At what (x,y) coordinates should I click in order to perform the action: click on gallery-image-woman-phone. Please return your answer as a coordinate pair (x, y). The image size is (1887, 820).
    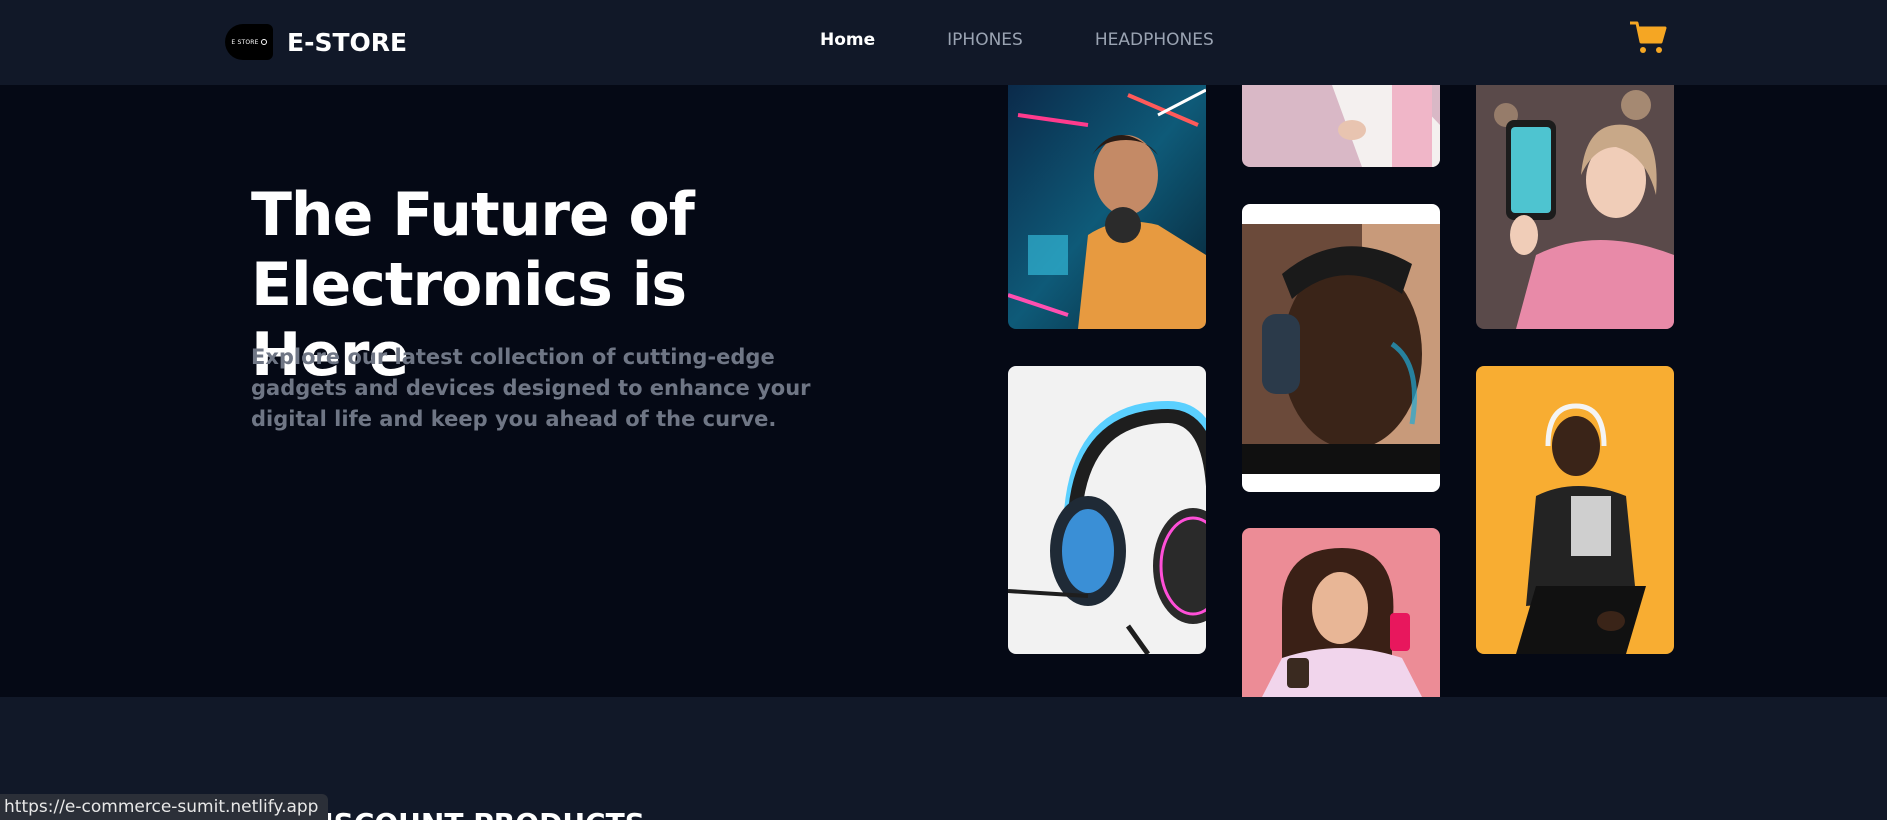
    Looking at the image, I should click on (1575, 207).